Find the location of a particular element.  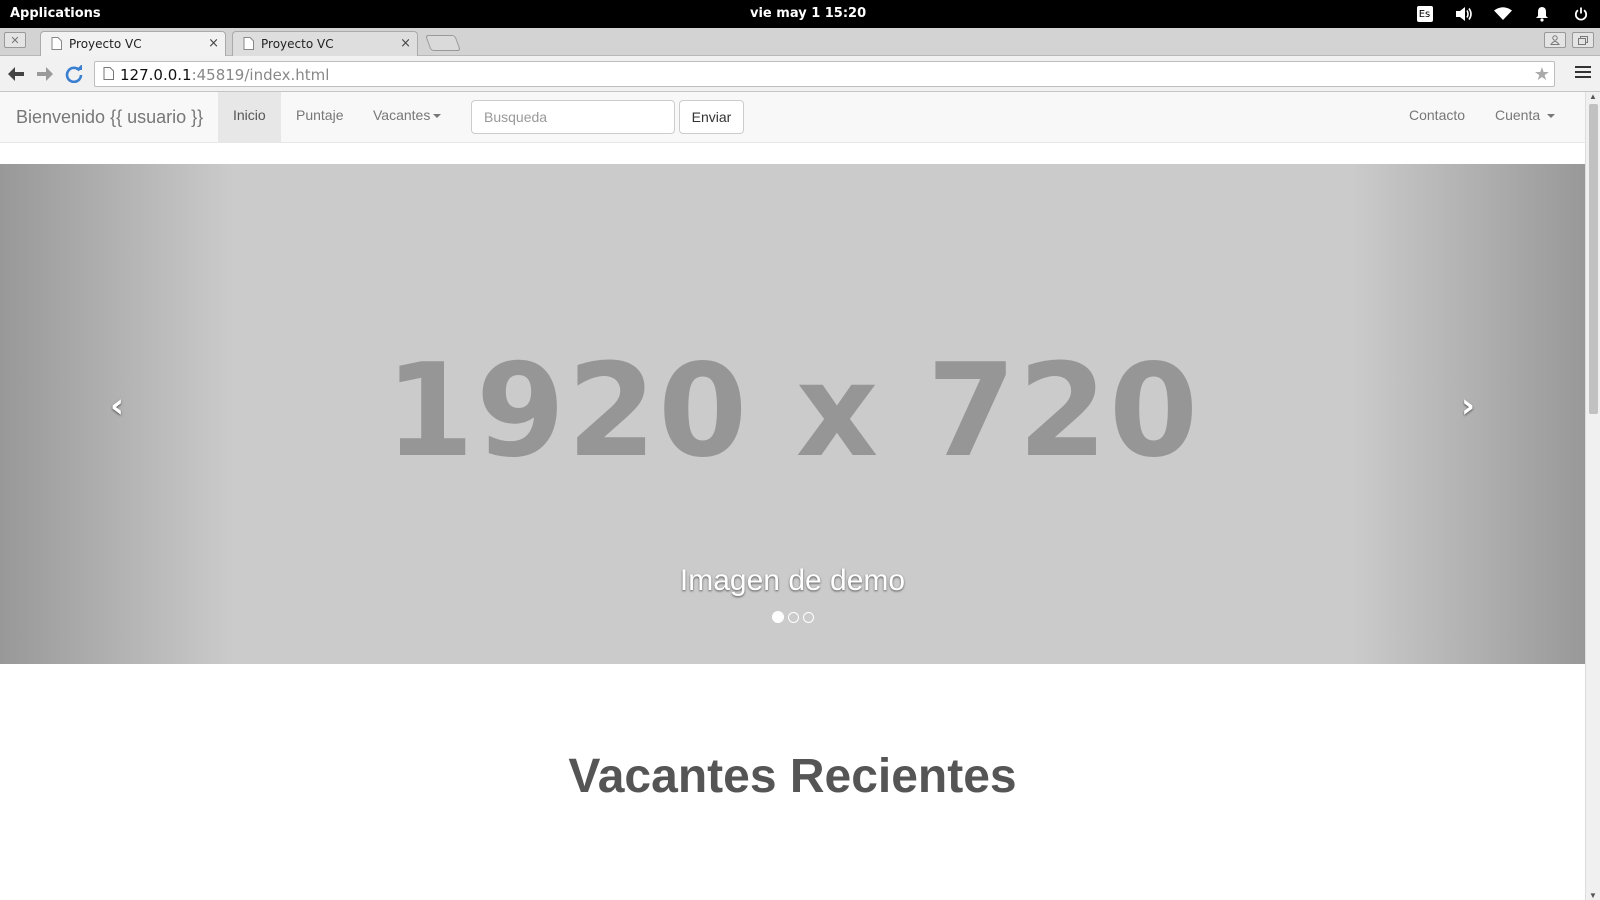

power-icon is located at coordinates (1580, 14).